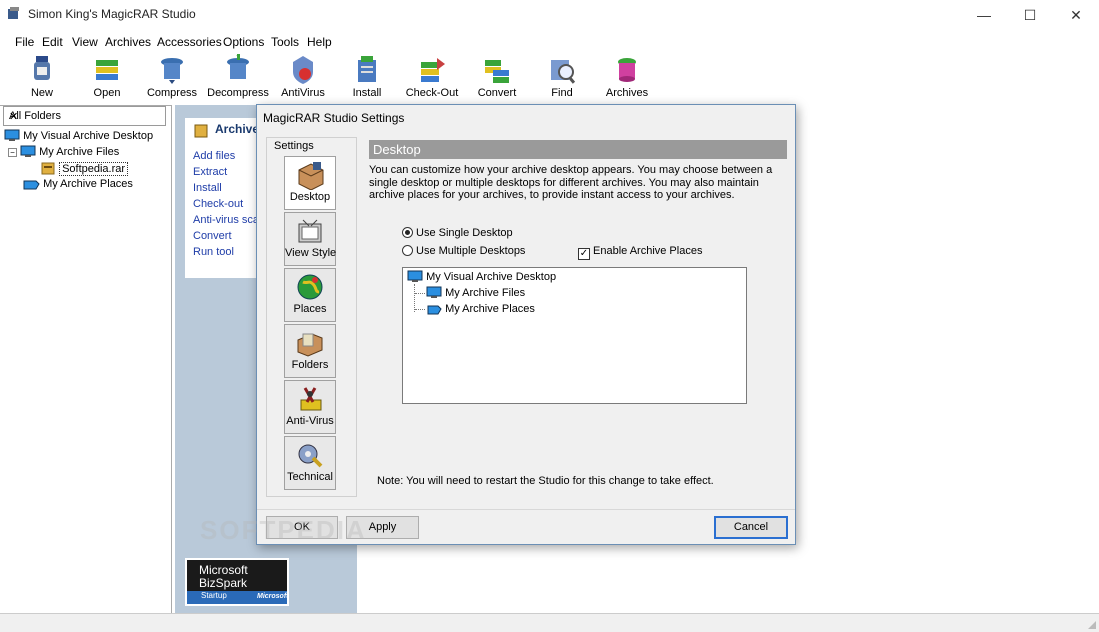  I want to click on cancel-button: Cancel, so click(751, 527).